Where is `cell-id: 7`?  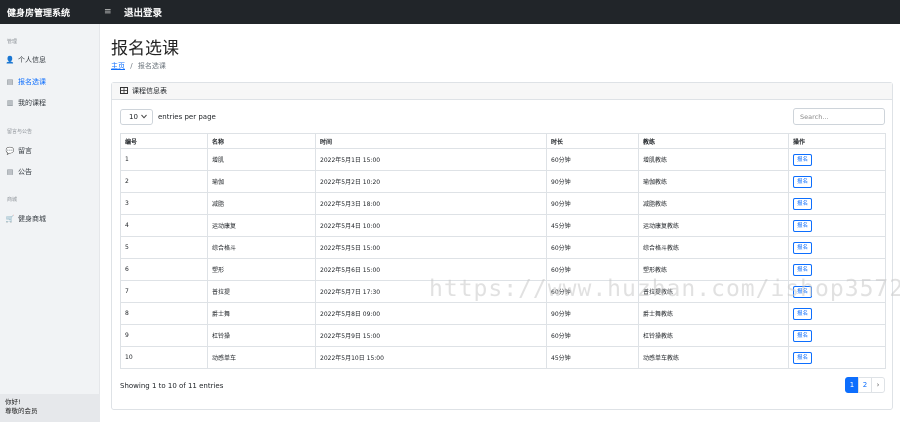 cell-id: 7 is located at coordinates (164, 291).